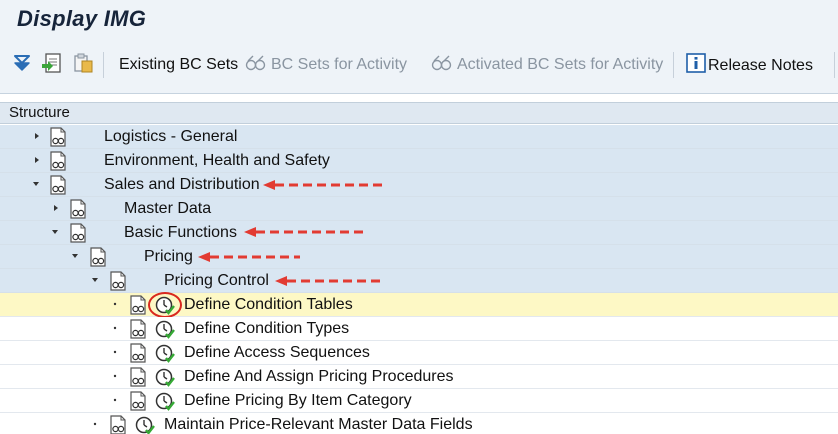  What do you see at coordinates (419, 20) in the screenshot?
I see `title-bar: Display IMG` at bounding box center [419, 20].